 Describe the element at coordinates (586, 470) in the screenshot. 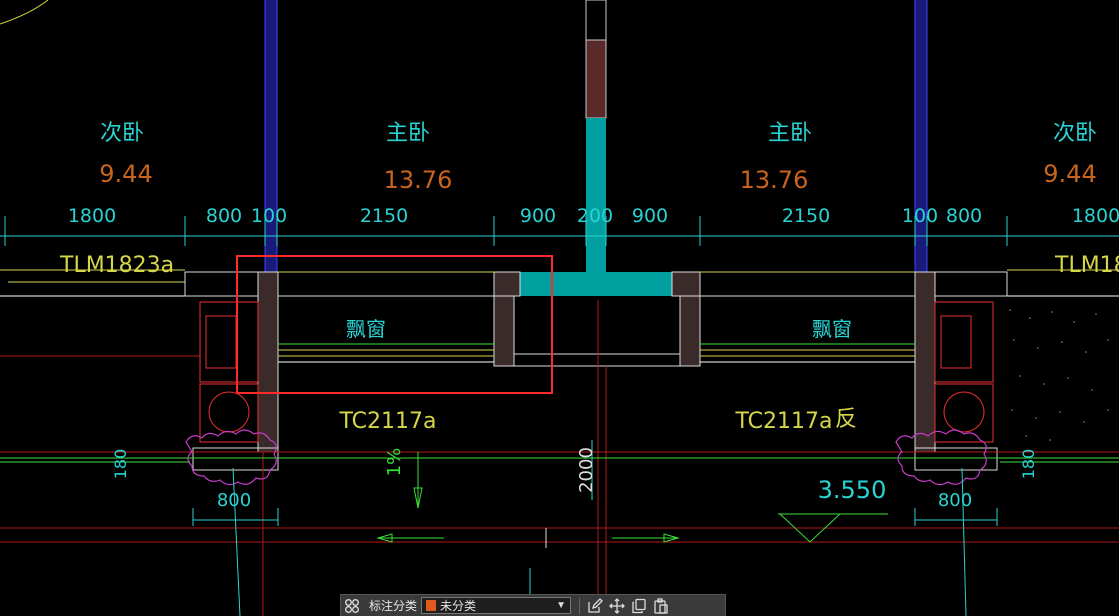

I see `vertical-dim: 2000` at that location.